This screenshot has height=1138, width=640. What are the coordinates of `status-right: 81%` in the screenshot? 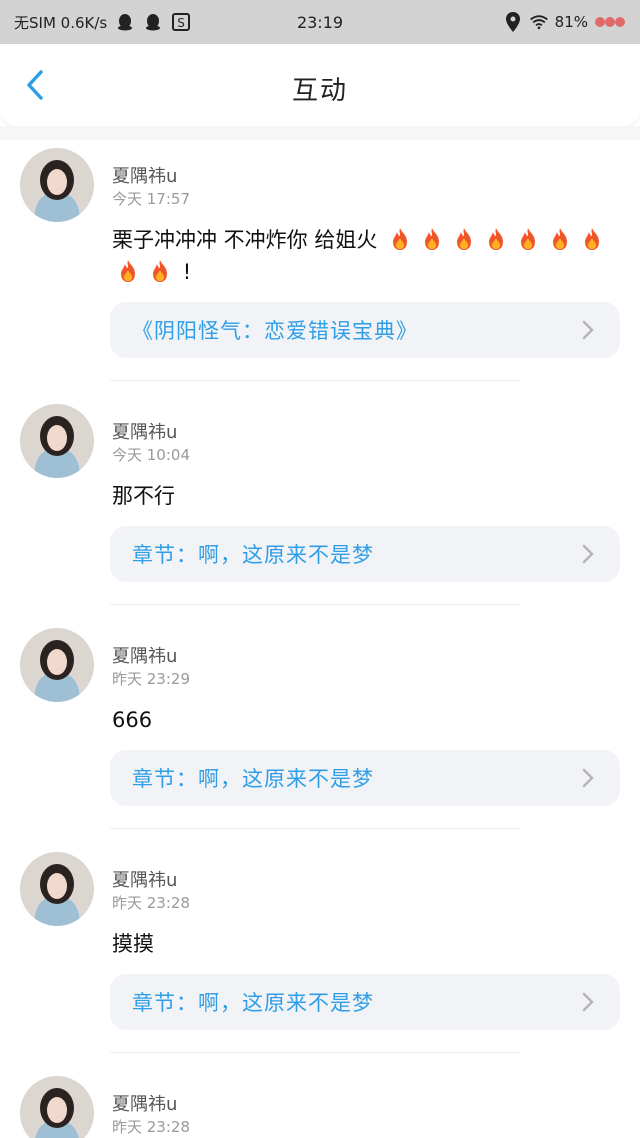 It's located at (564, 22).